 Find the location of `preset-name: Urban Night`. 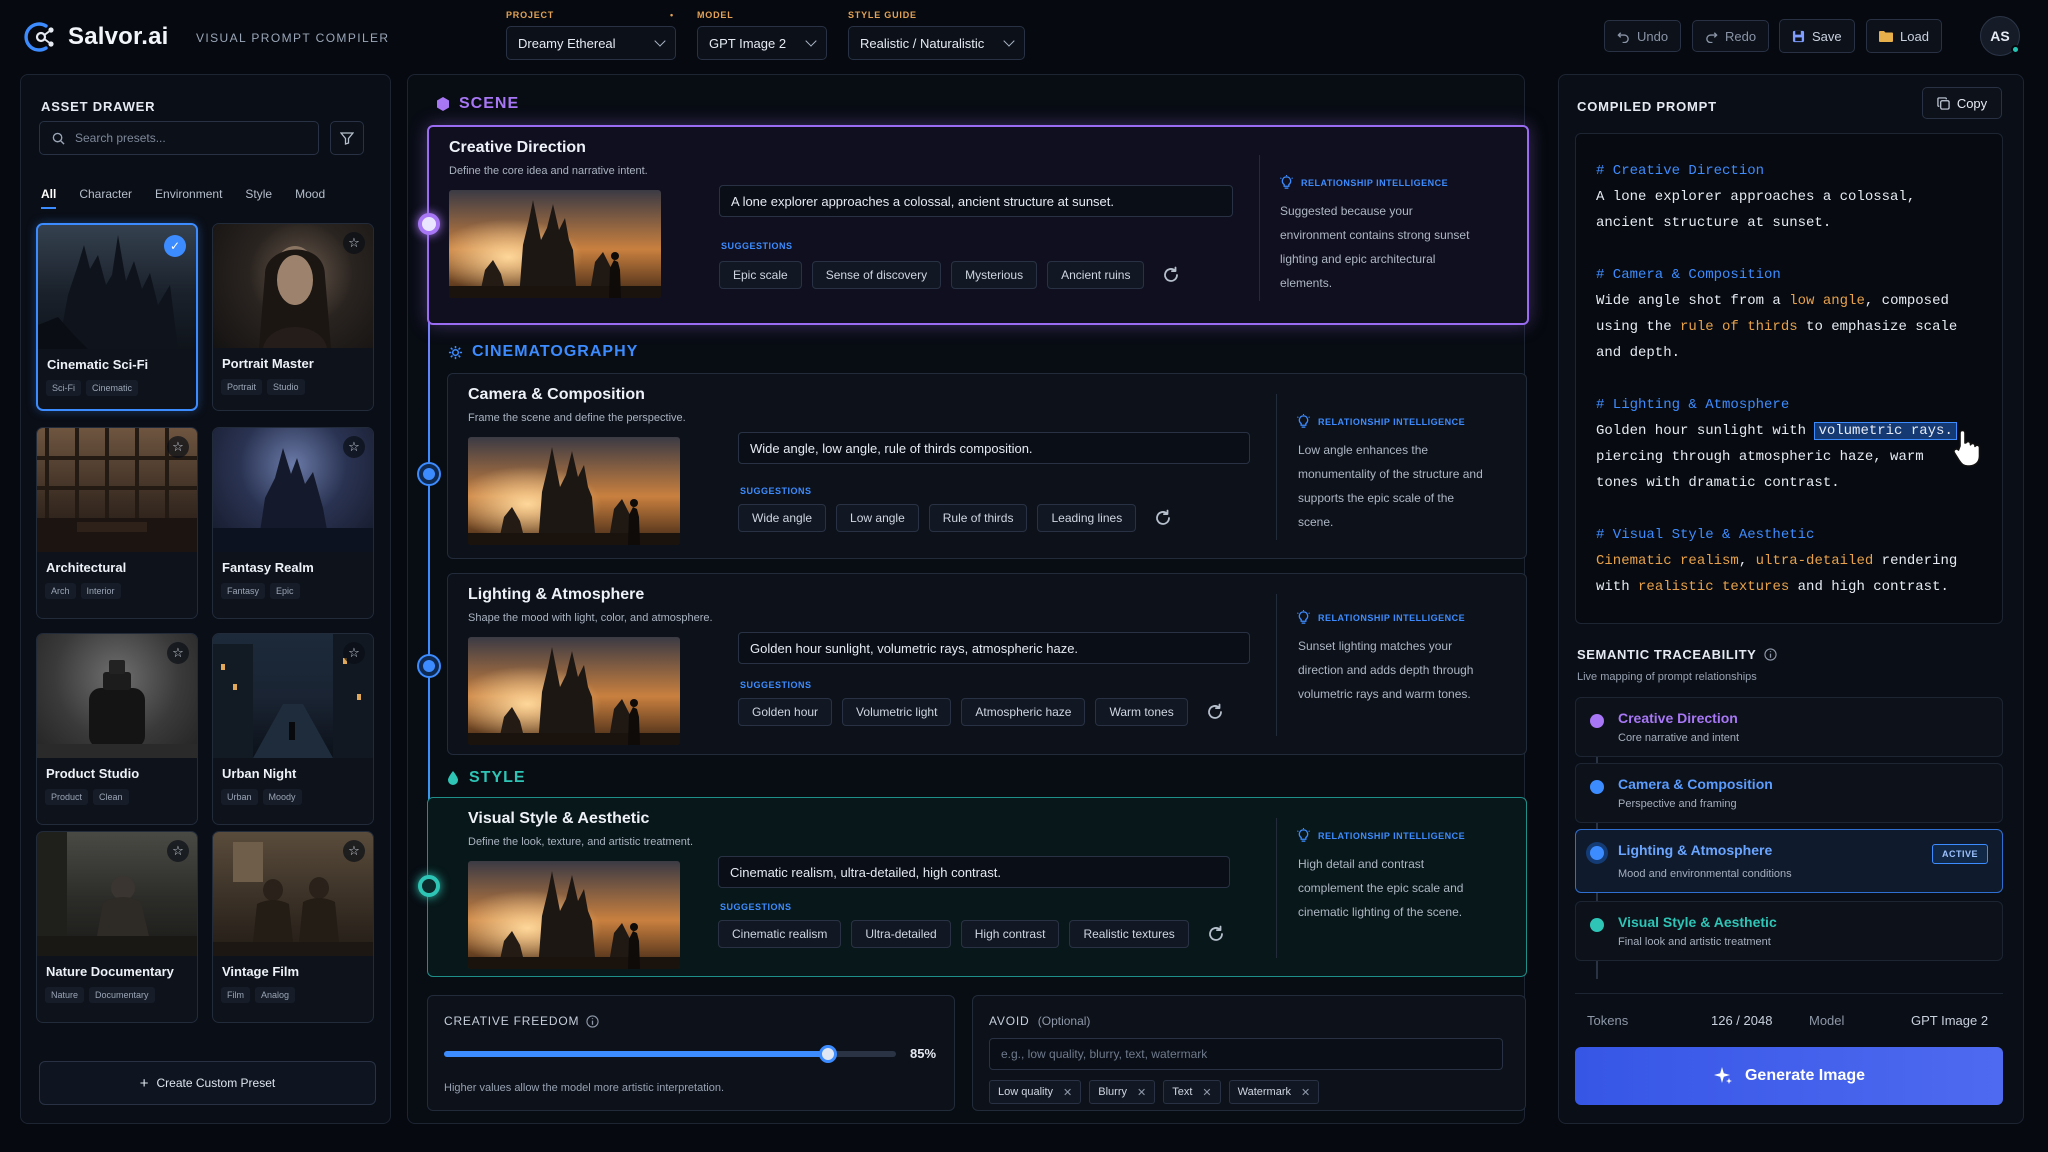

preset-name: Urban Night is located at coordinates (259, 773).